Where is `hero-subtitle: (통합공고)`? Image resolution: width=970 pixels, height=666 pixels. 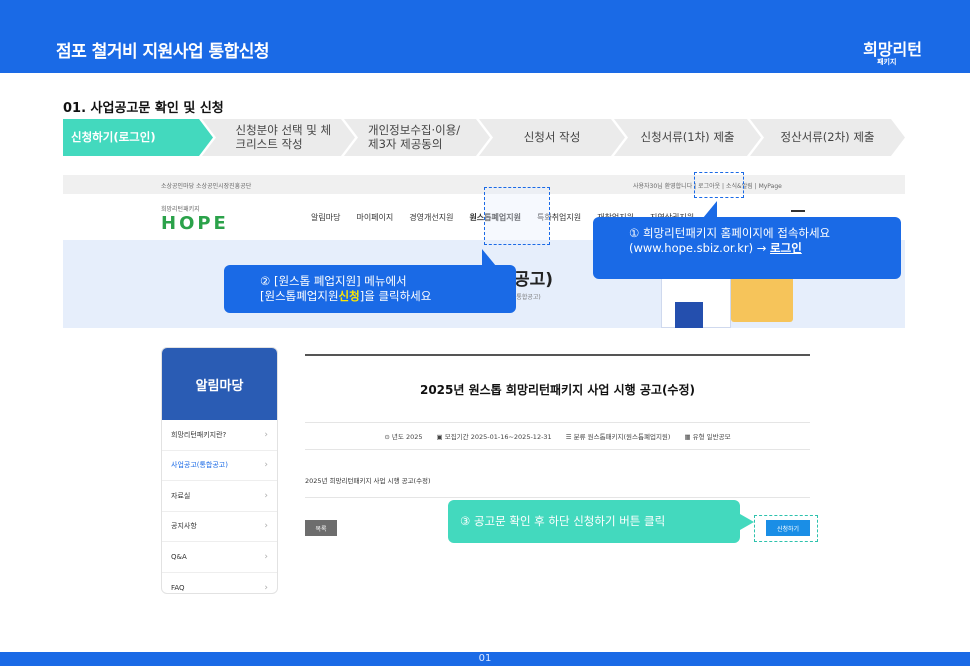
hero-subtitle: (통합공고) is located at coordinates (527, 297).